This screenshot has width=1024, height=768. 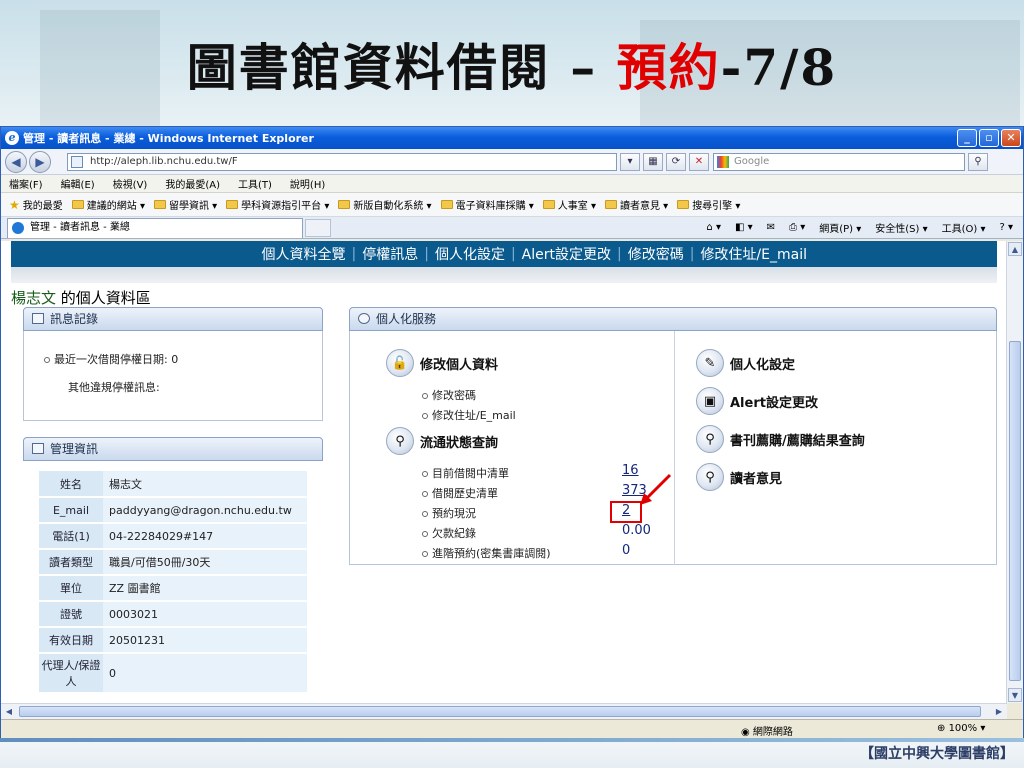 What do you see at coordinates (390, 254) in the screenshot?
I see `nav-suspension: 停權訊息` at bounding box center [390, 254].